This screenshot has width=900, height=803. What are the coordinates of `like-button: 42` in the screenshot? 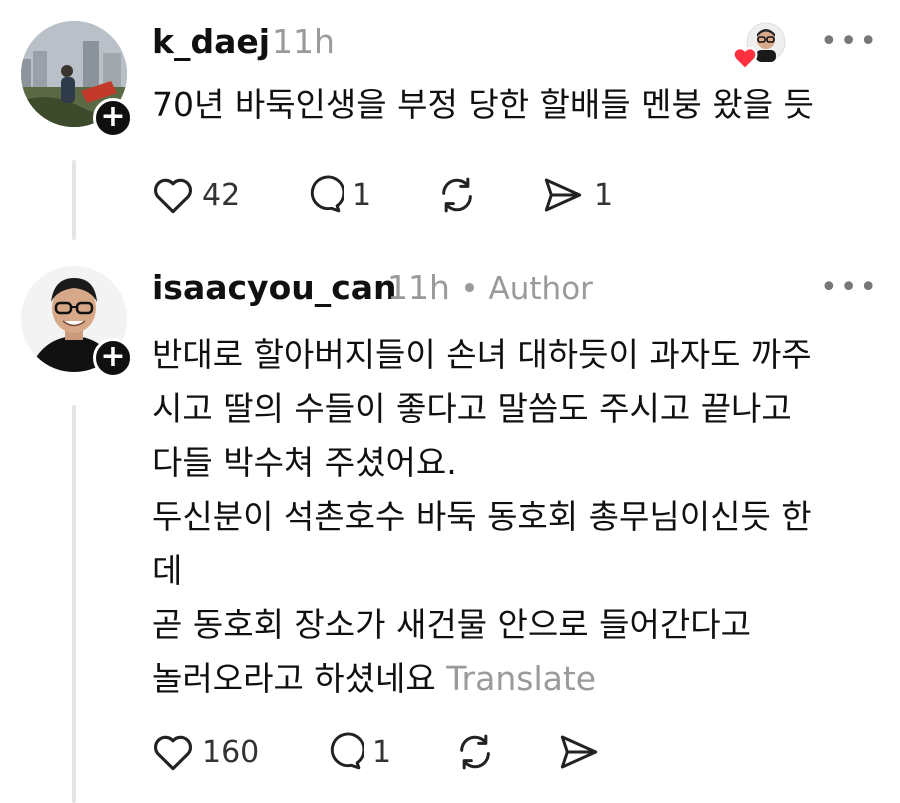 It's located at (196, 195).